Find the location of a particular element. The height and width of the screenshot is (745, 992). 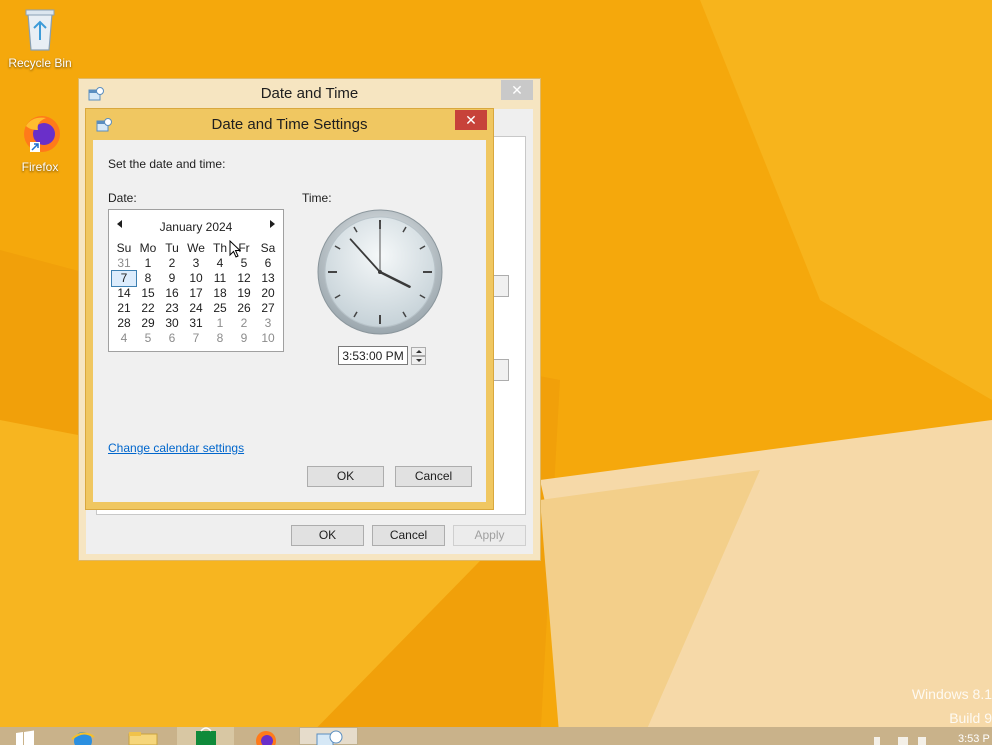

calendar-day: 8 is located at coordinates (148, 278).